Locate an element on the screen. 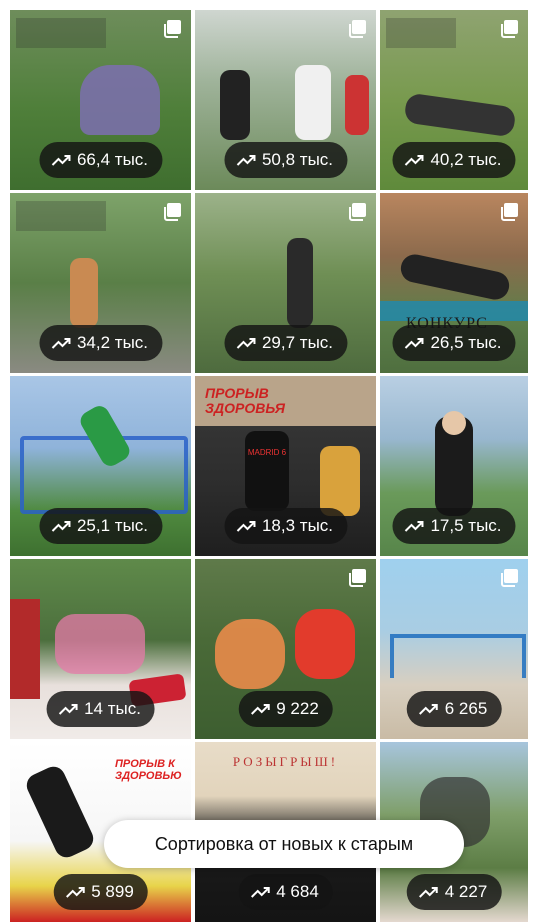  views-badge: 66,4 тыс. is located at coordinates (100, 160).